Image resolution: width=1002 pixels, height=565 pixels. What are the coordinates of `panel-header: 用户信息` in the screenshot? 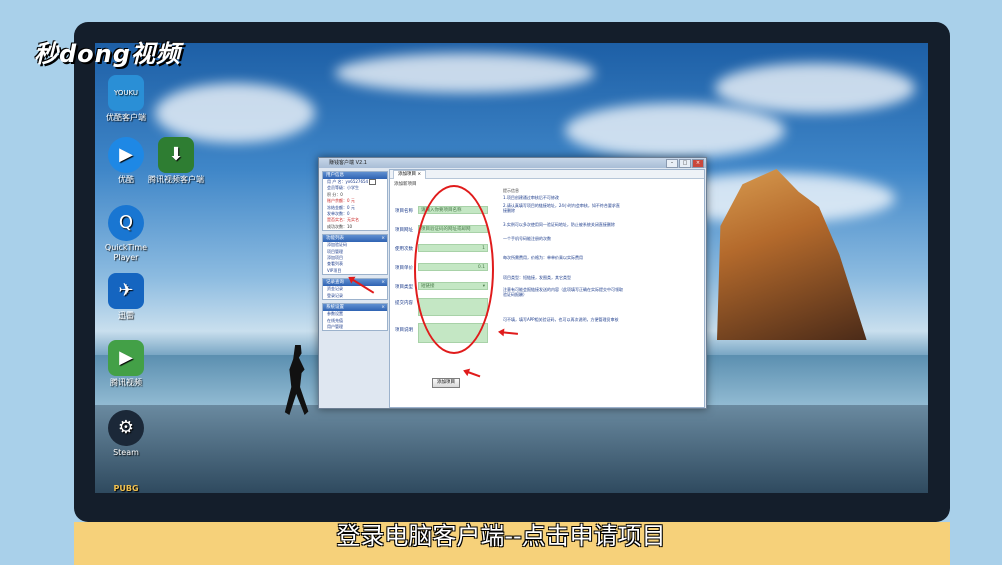 It's located at (355, 175).